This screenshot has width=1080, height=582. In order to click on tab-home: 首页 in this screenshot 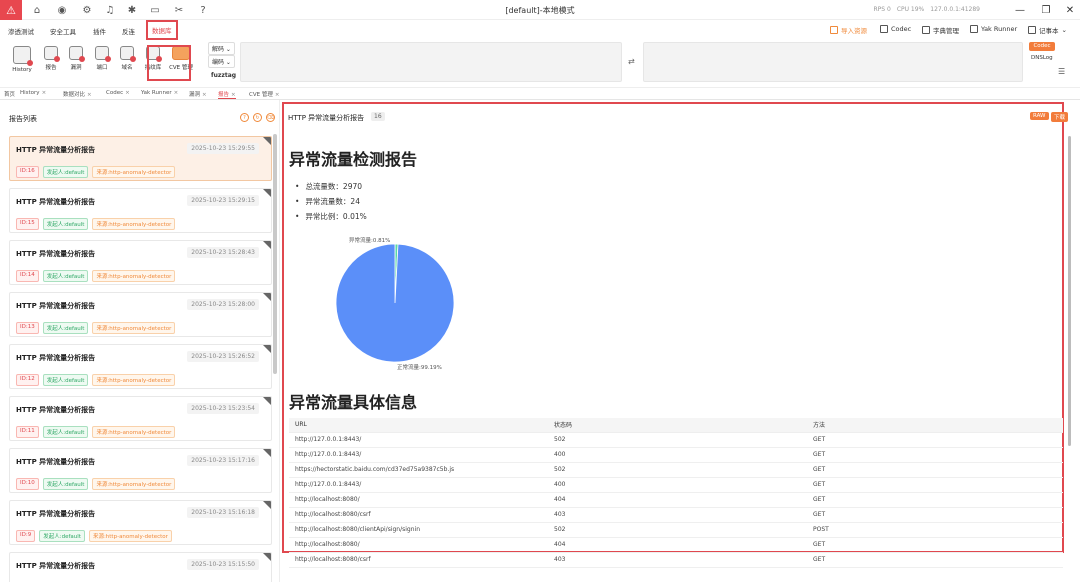, I will do `click(9, 94)`.